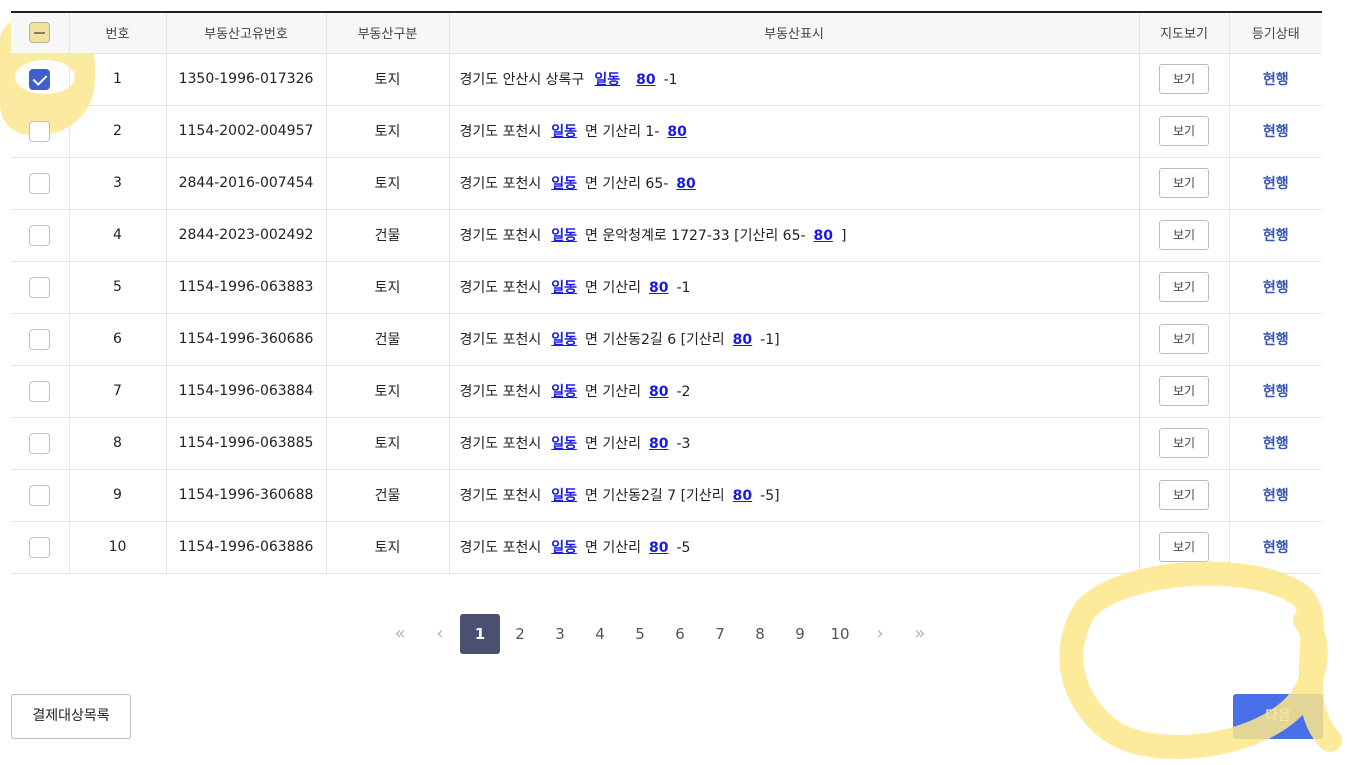 Image resolution: width=1347 pixels, height=765 pixels. What do you see at coordinates (793, 443) in the screenshot?
I see `row-address: 경기도 포천시 일동 면 기산리 80 -3` at bounding box center [793, 443].